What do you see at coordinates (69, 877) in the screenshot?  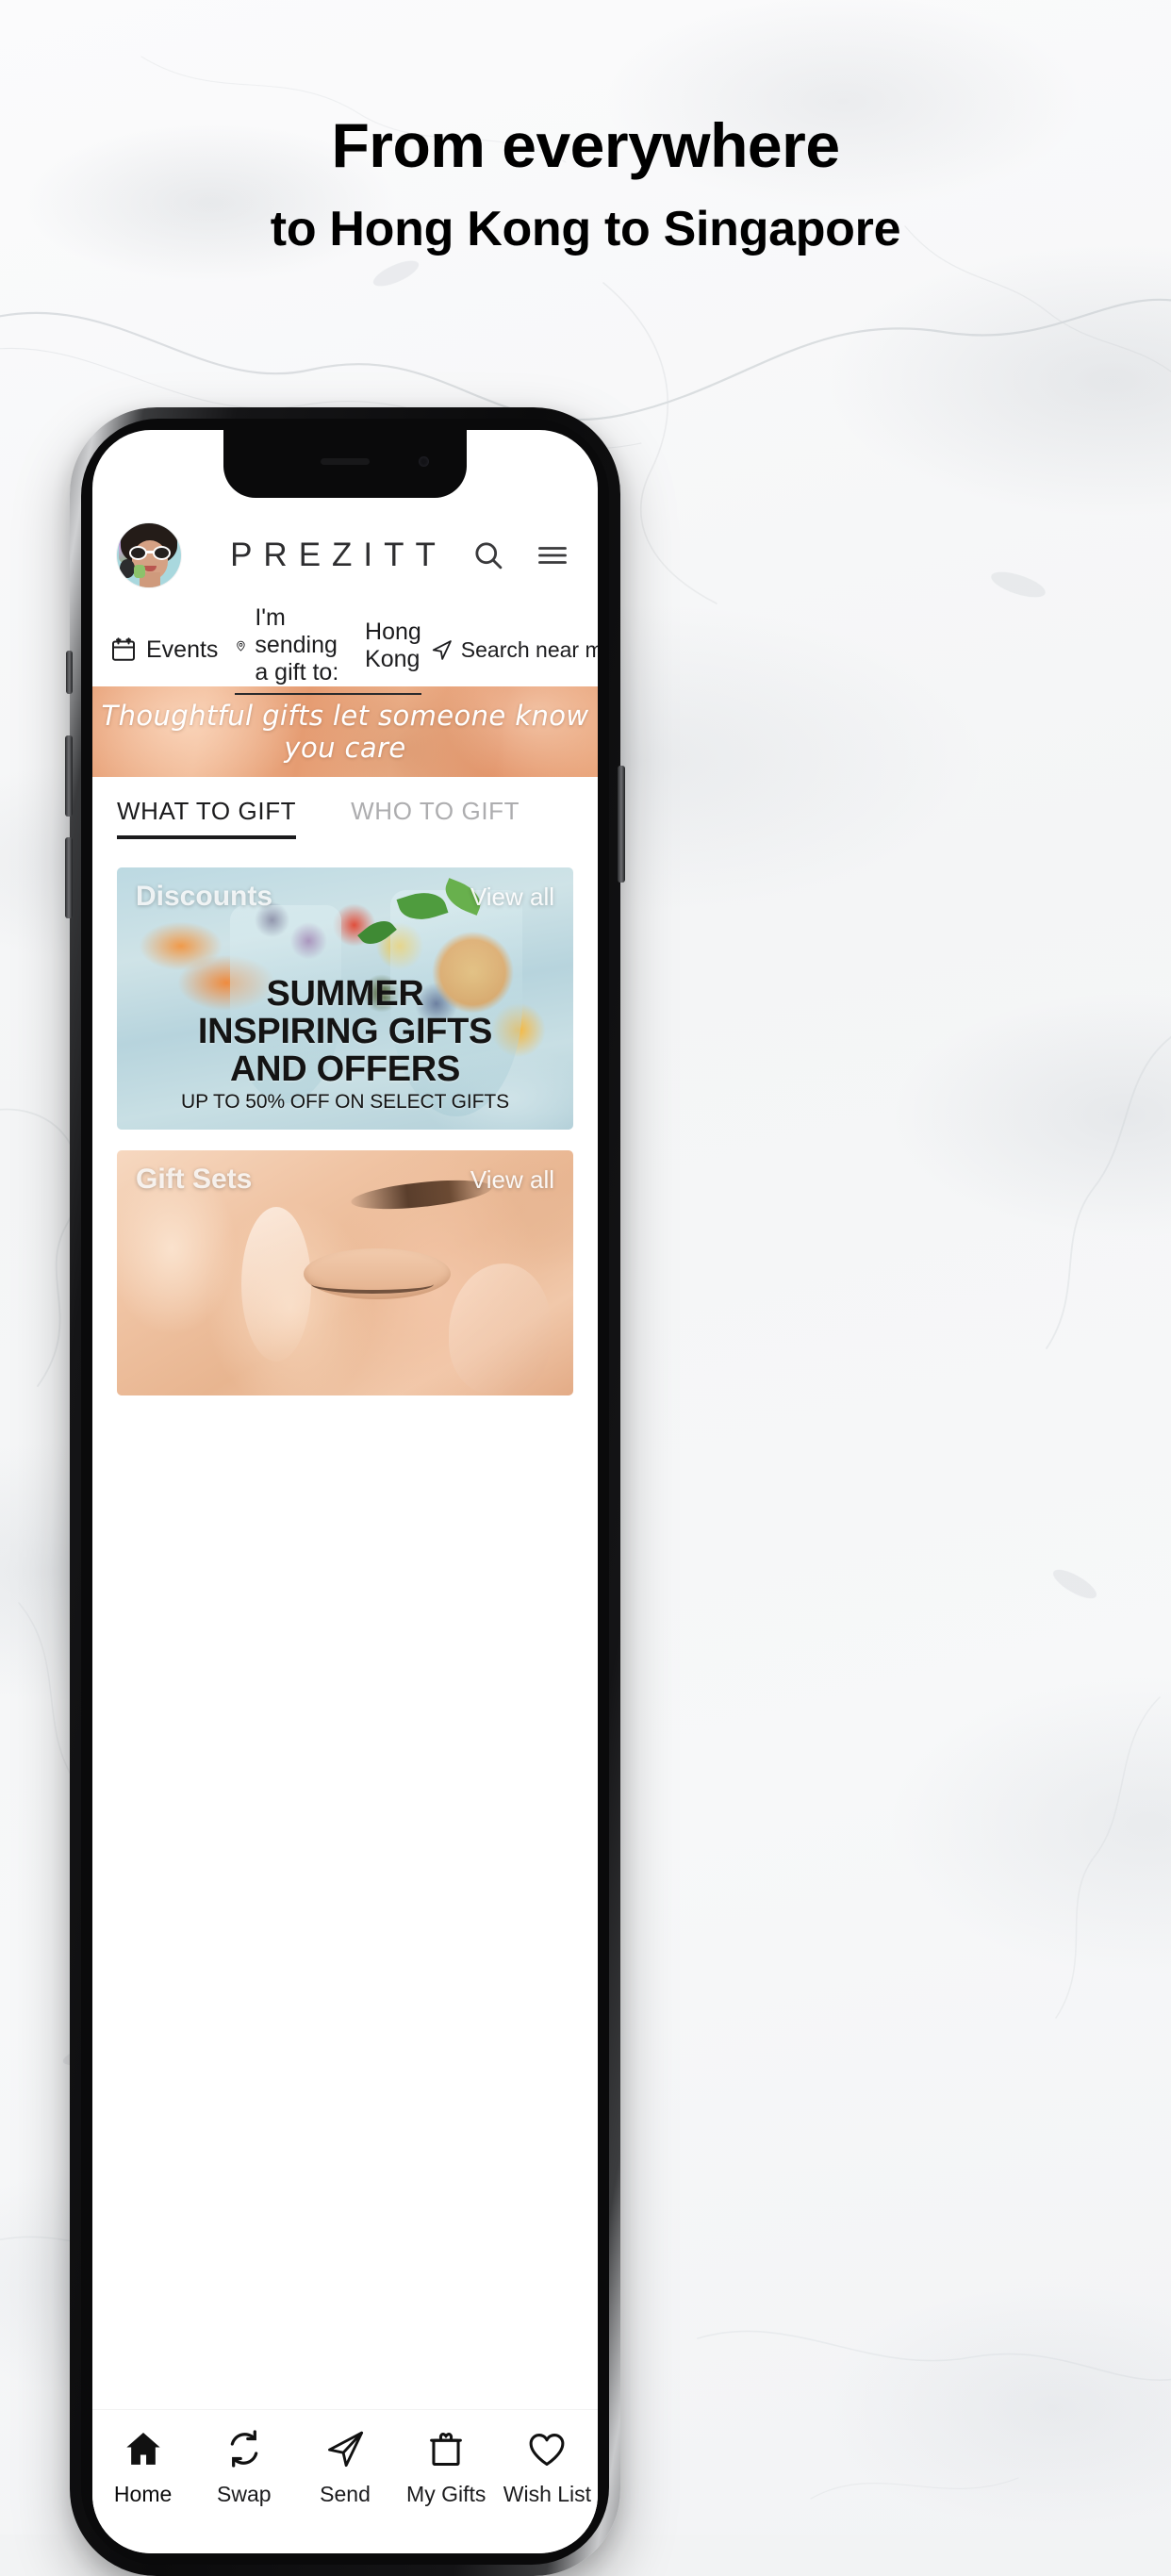 I see `phone-volume-down-button` at bounding box center [69, 877].